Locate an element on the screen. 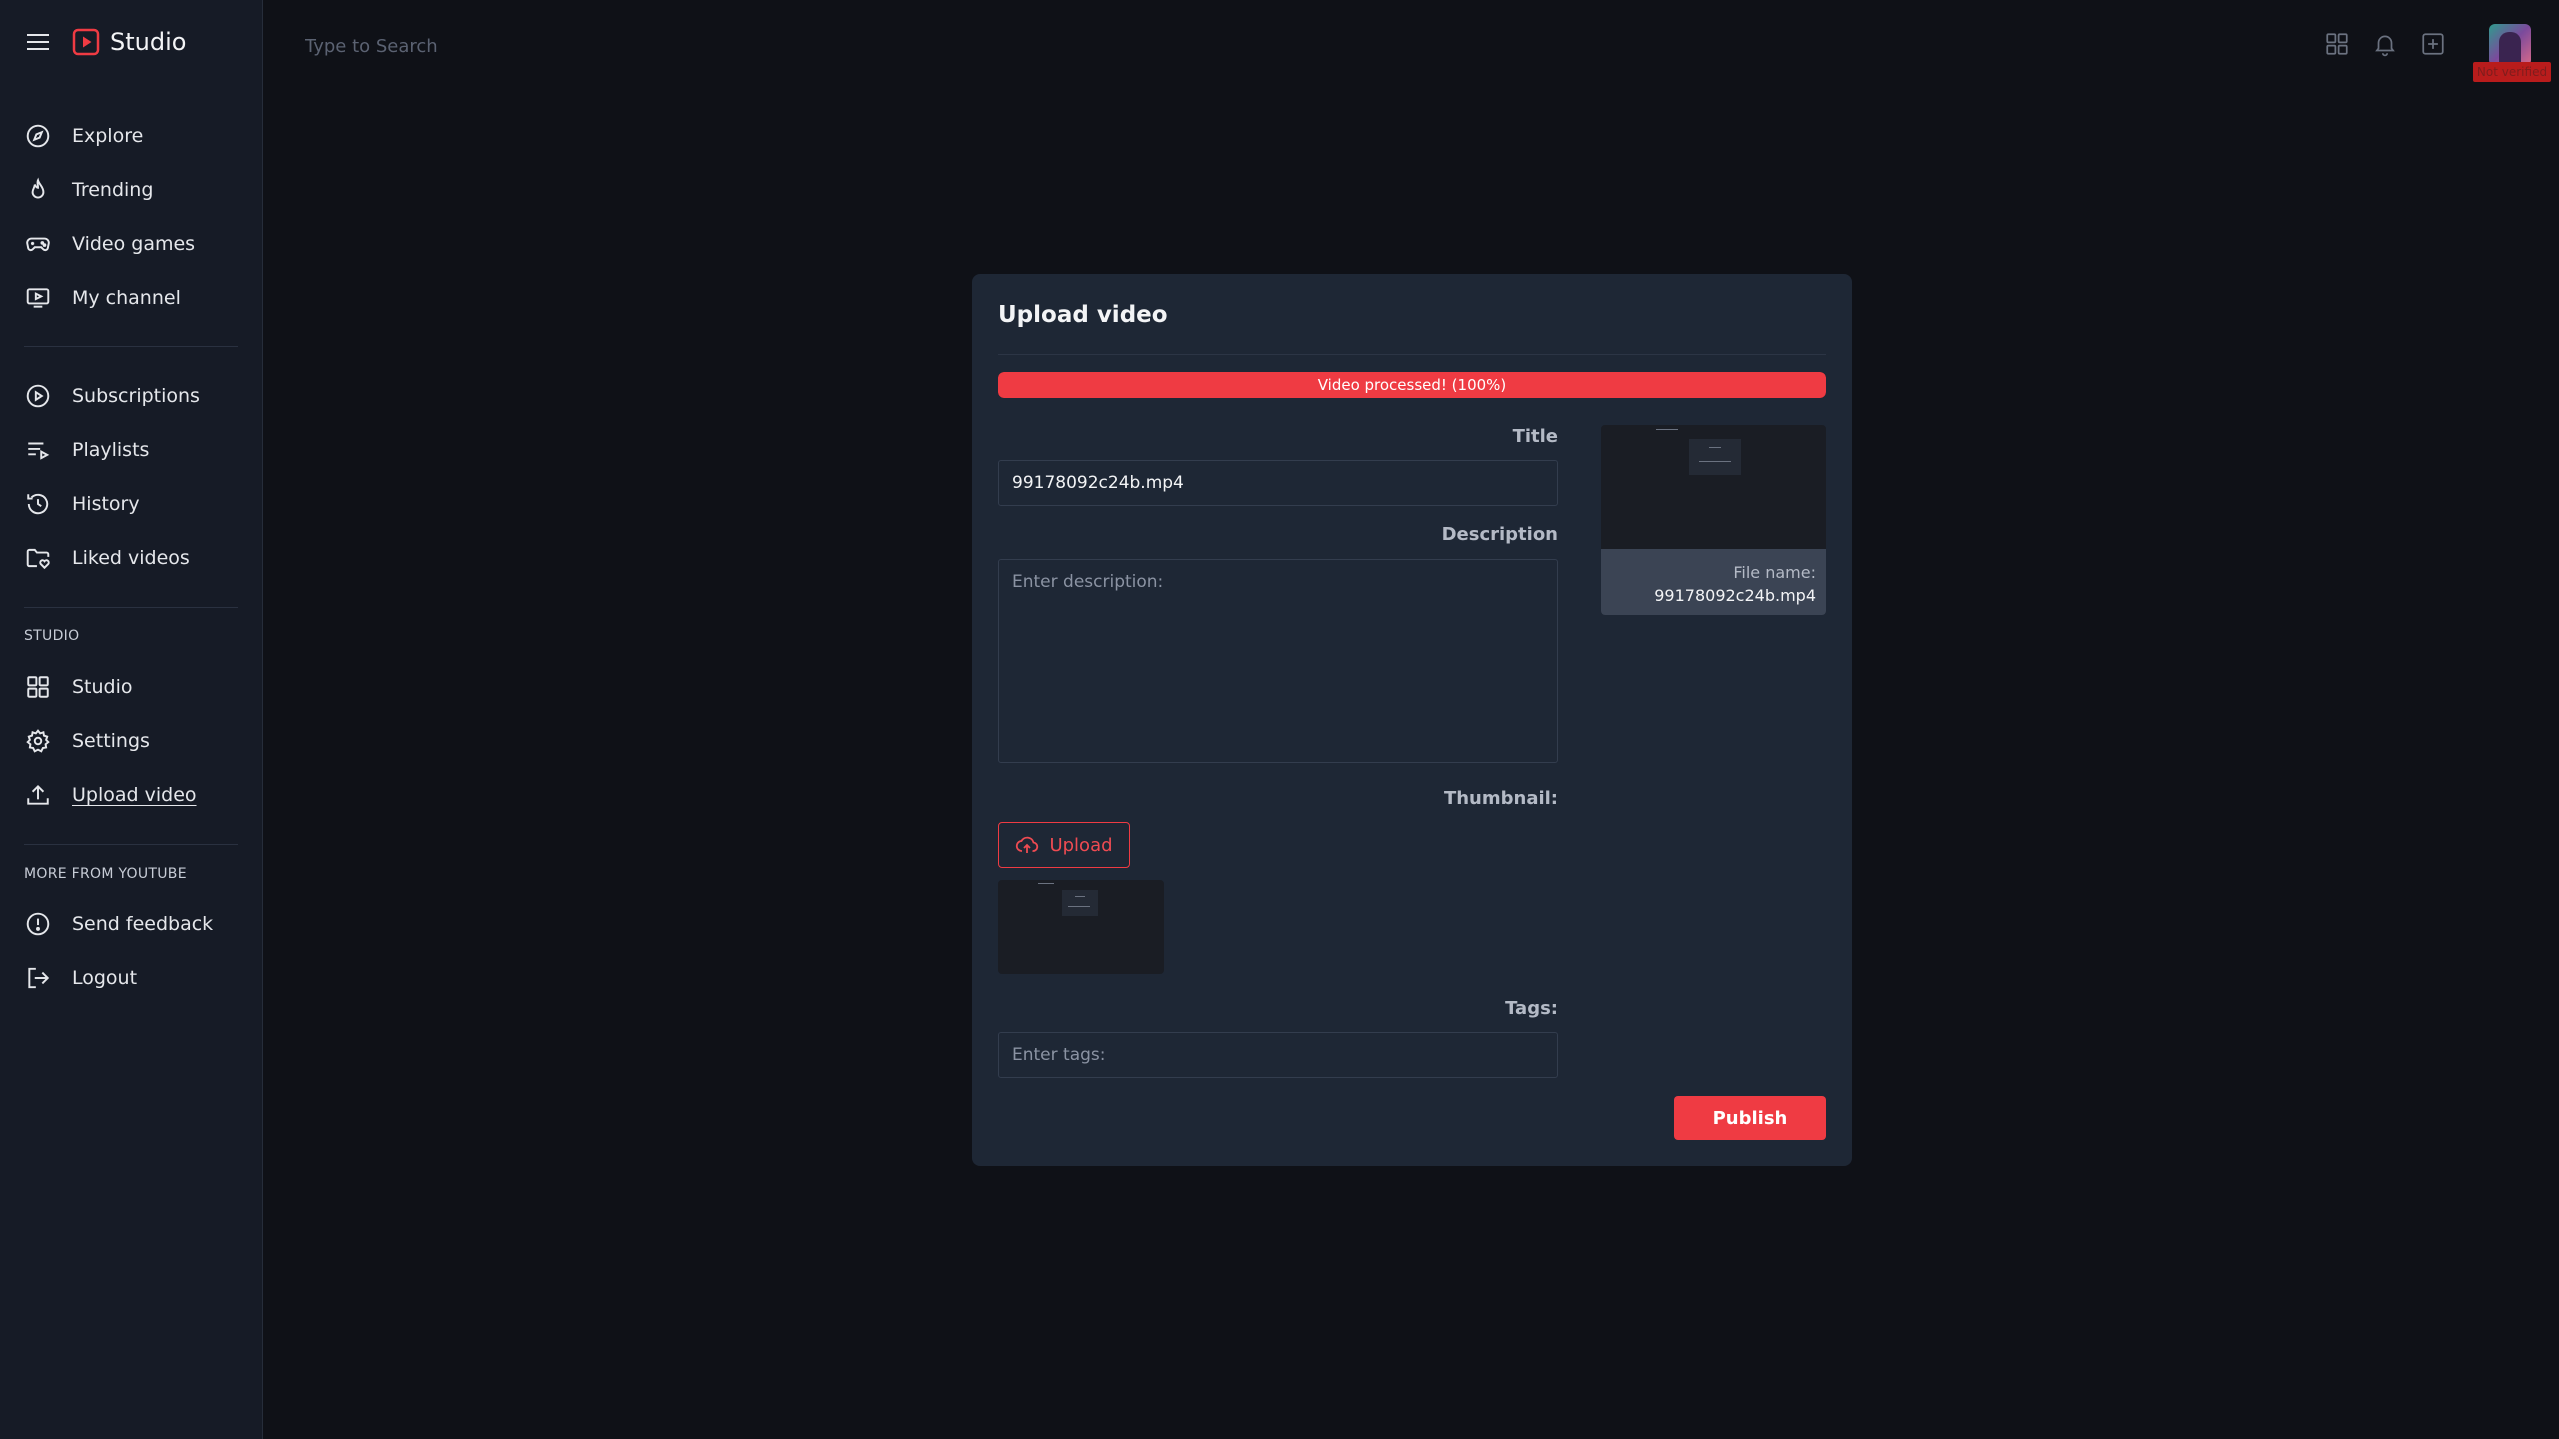  avatar-figure is located at coordinates (2510, 49).